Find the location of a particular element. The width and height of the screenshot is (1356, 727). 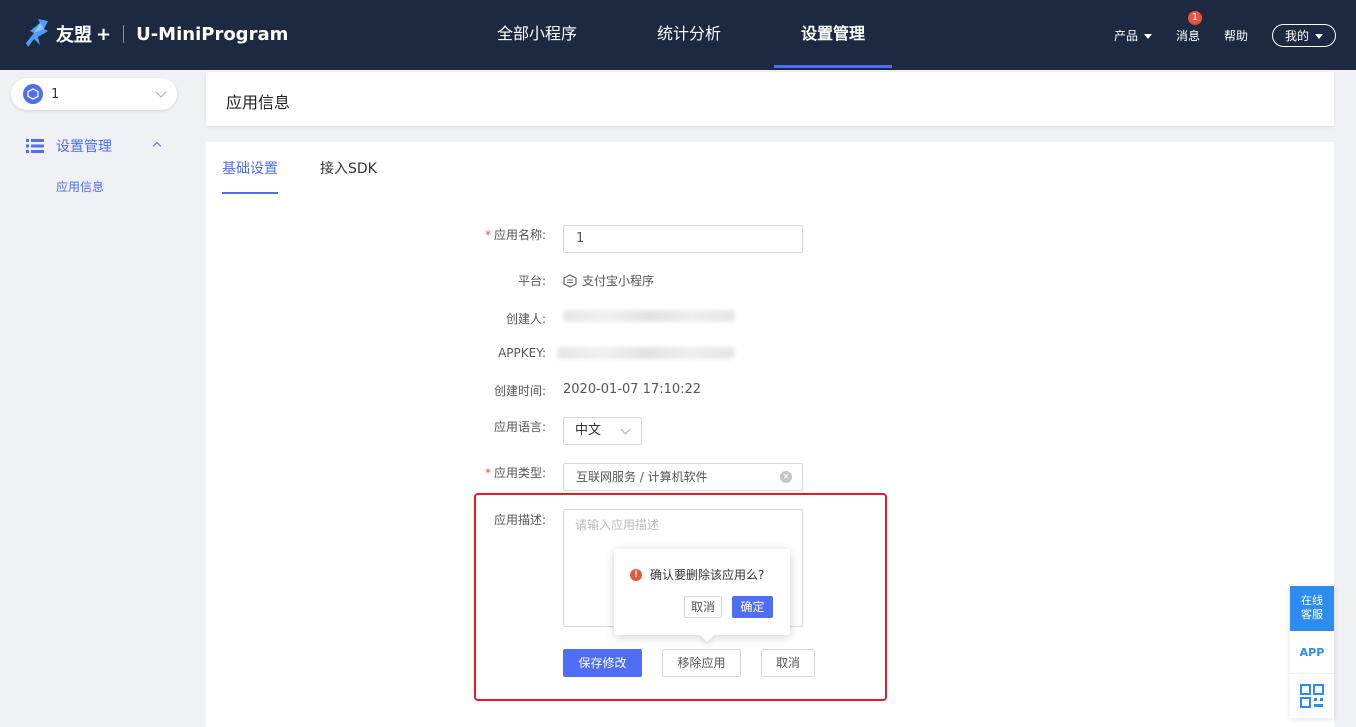

sidebar-group-settings: 设置管理 is located at coordinates (101, 146).